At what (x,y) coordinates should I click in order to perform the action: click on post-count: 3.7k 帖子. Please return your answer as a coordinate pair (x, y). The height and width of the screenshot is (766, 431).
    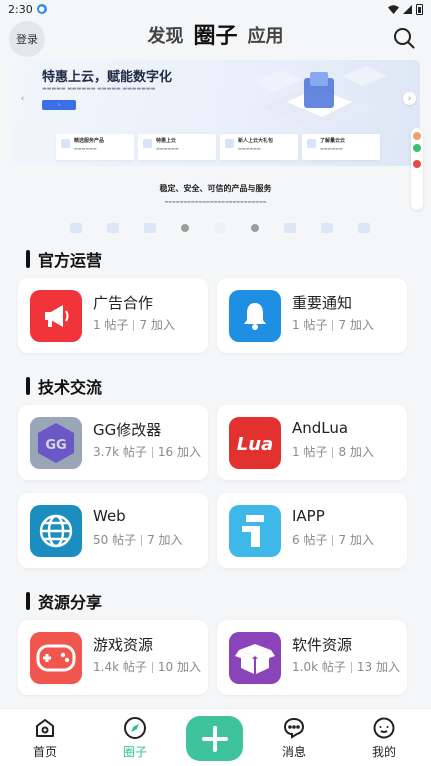
    Looking at the image, I should click on (120, 452).